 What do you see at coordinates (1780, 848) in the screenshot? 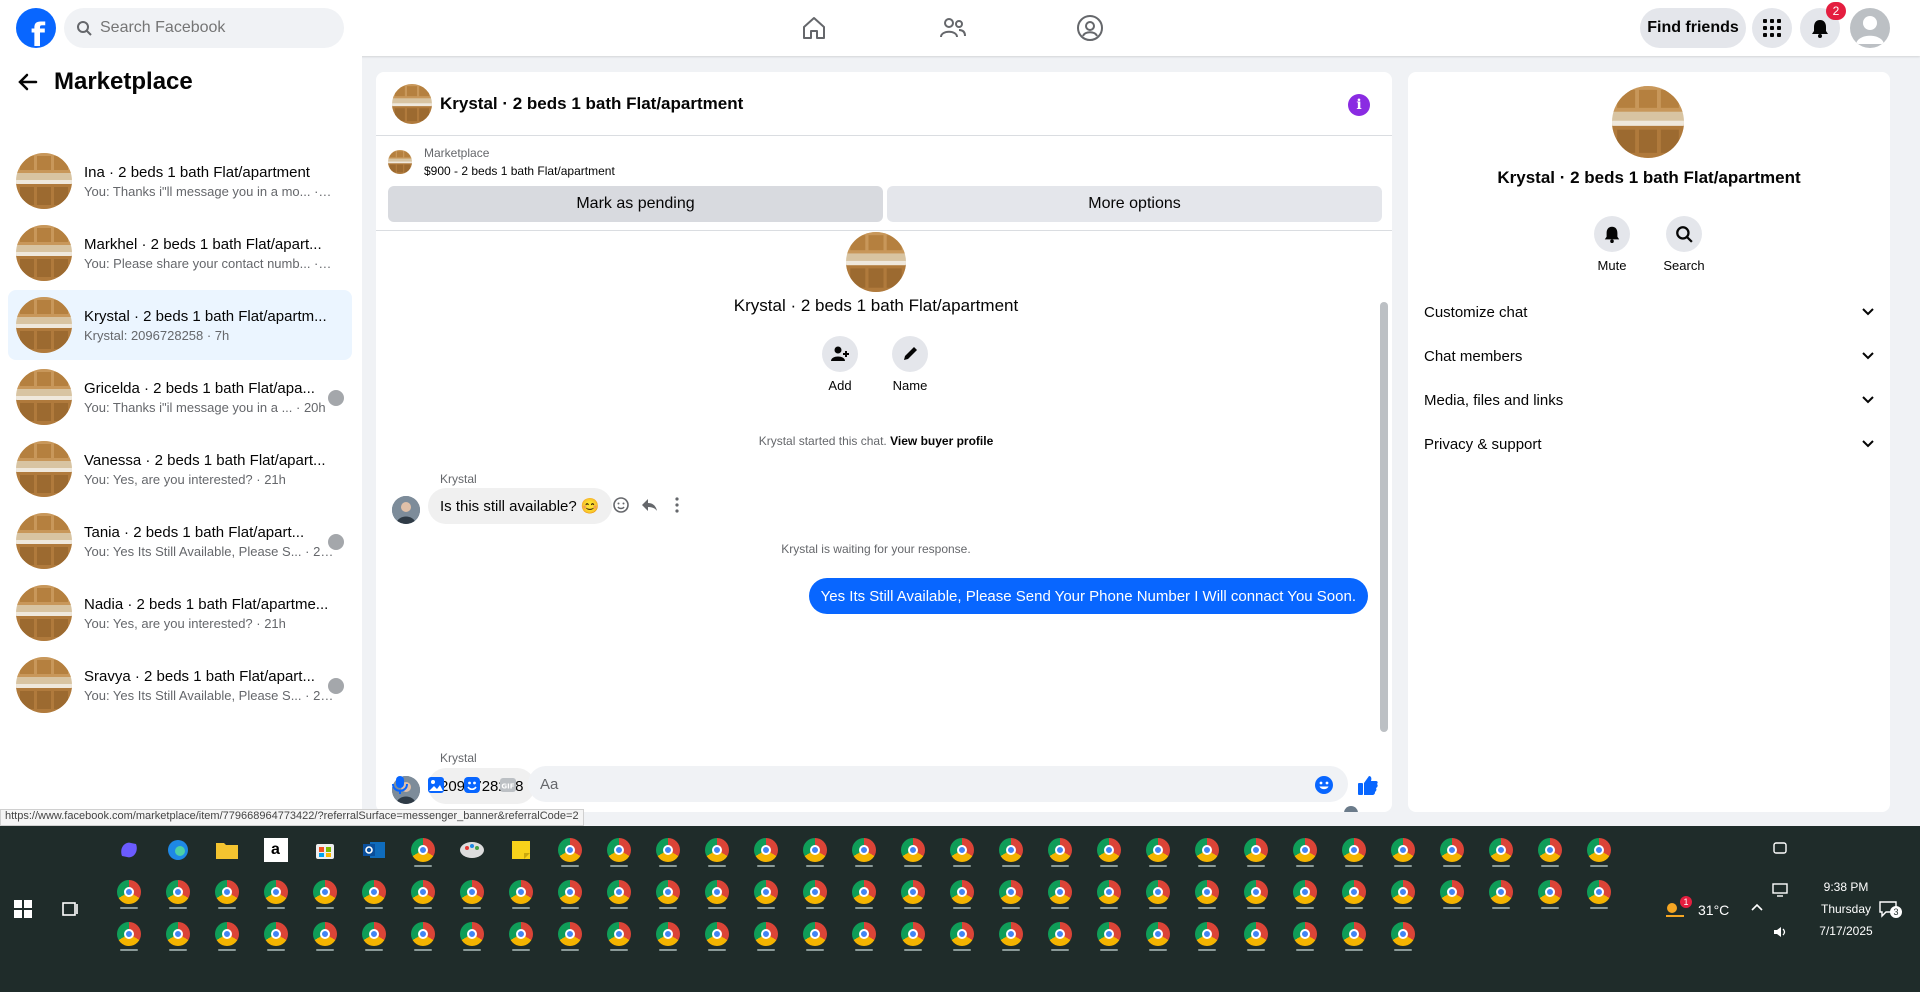
I see `meet-now-icon` at bounding box center [1780, 848].